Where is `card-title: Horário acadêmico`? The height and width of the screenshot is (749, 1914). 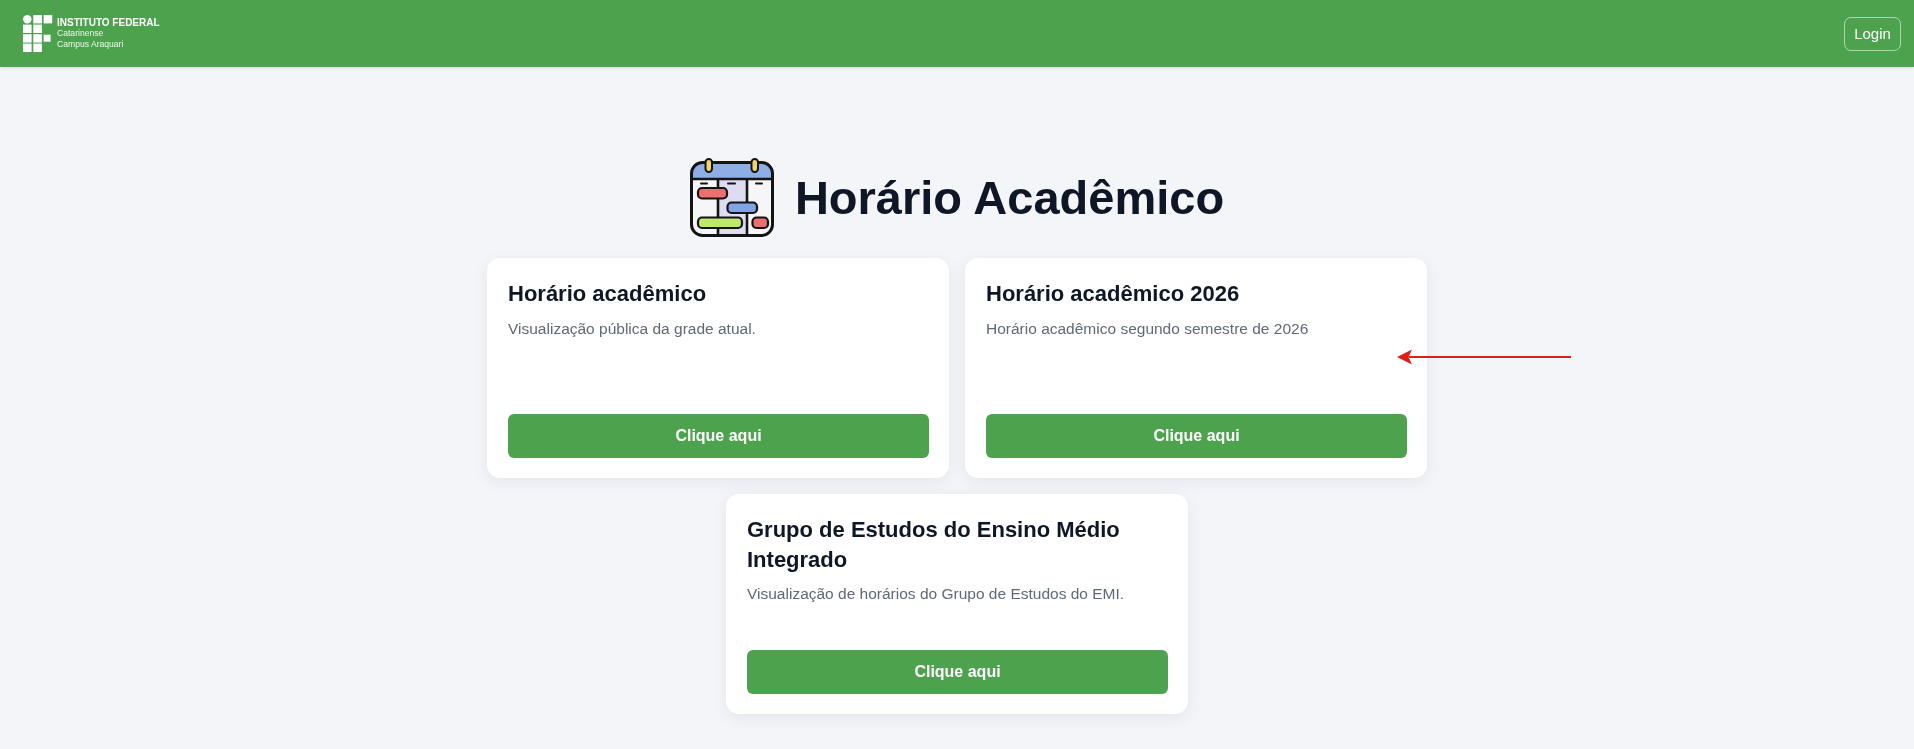 card-title: Horário acadêmico is located at coordinates (608, 294).